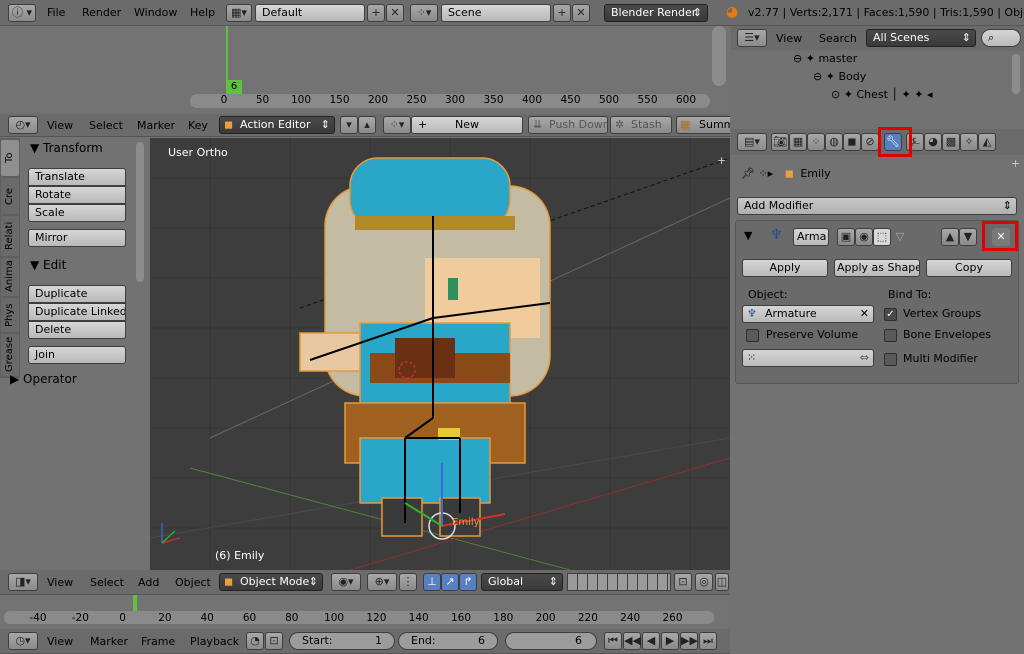  I want to click on action-browse-icon: ⁘▾, so click(397, 125).